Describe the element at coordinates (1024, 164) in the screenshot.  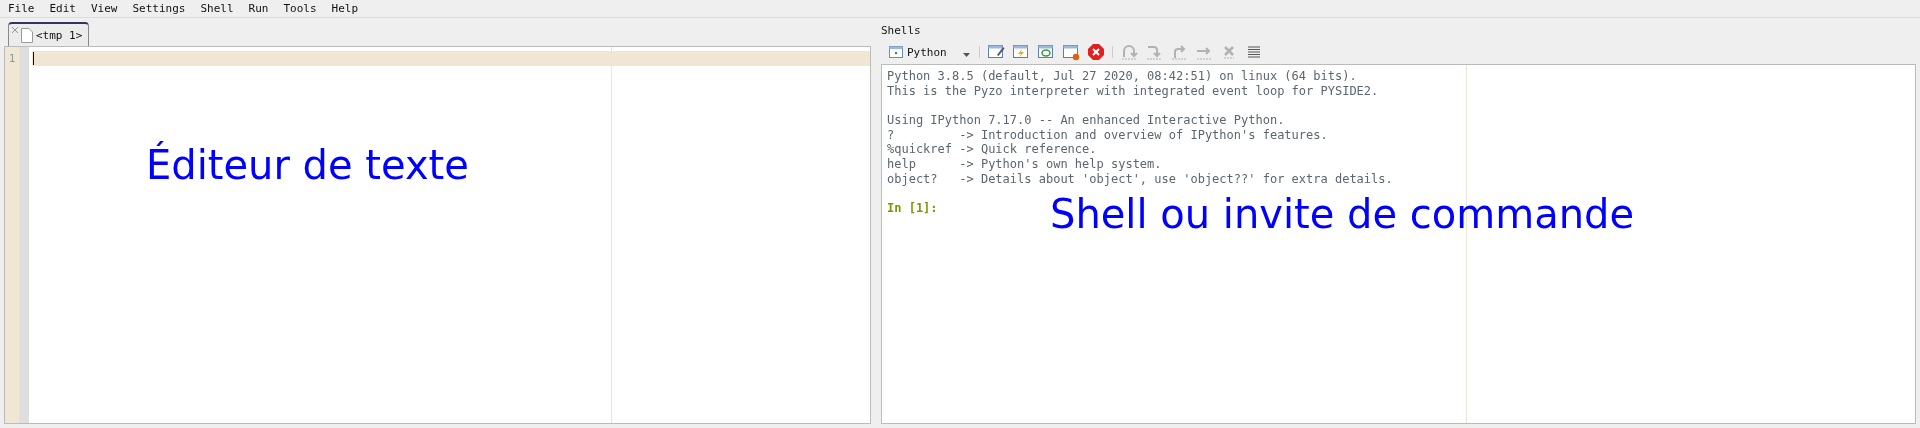
I see `console-output-line: help -> Python's own help system.` at that location.